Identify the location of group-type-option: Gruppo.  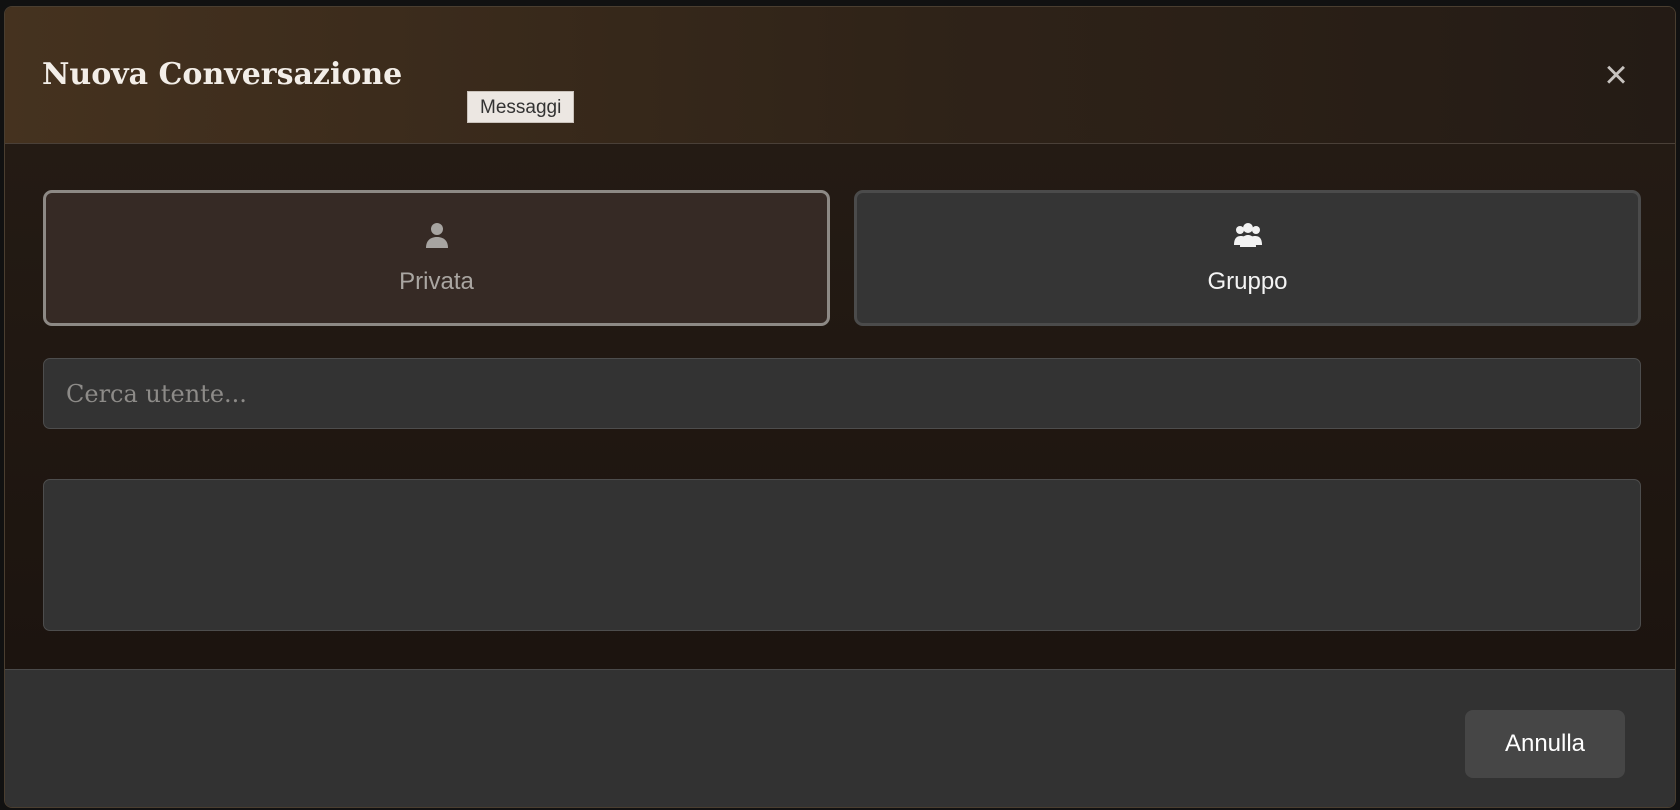
(1247, 258).